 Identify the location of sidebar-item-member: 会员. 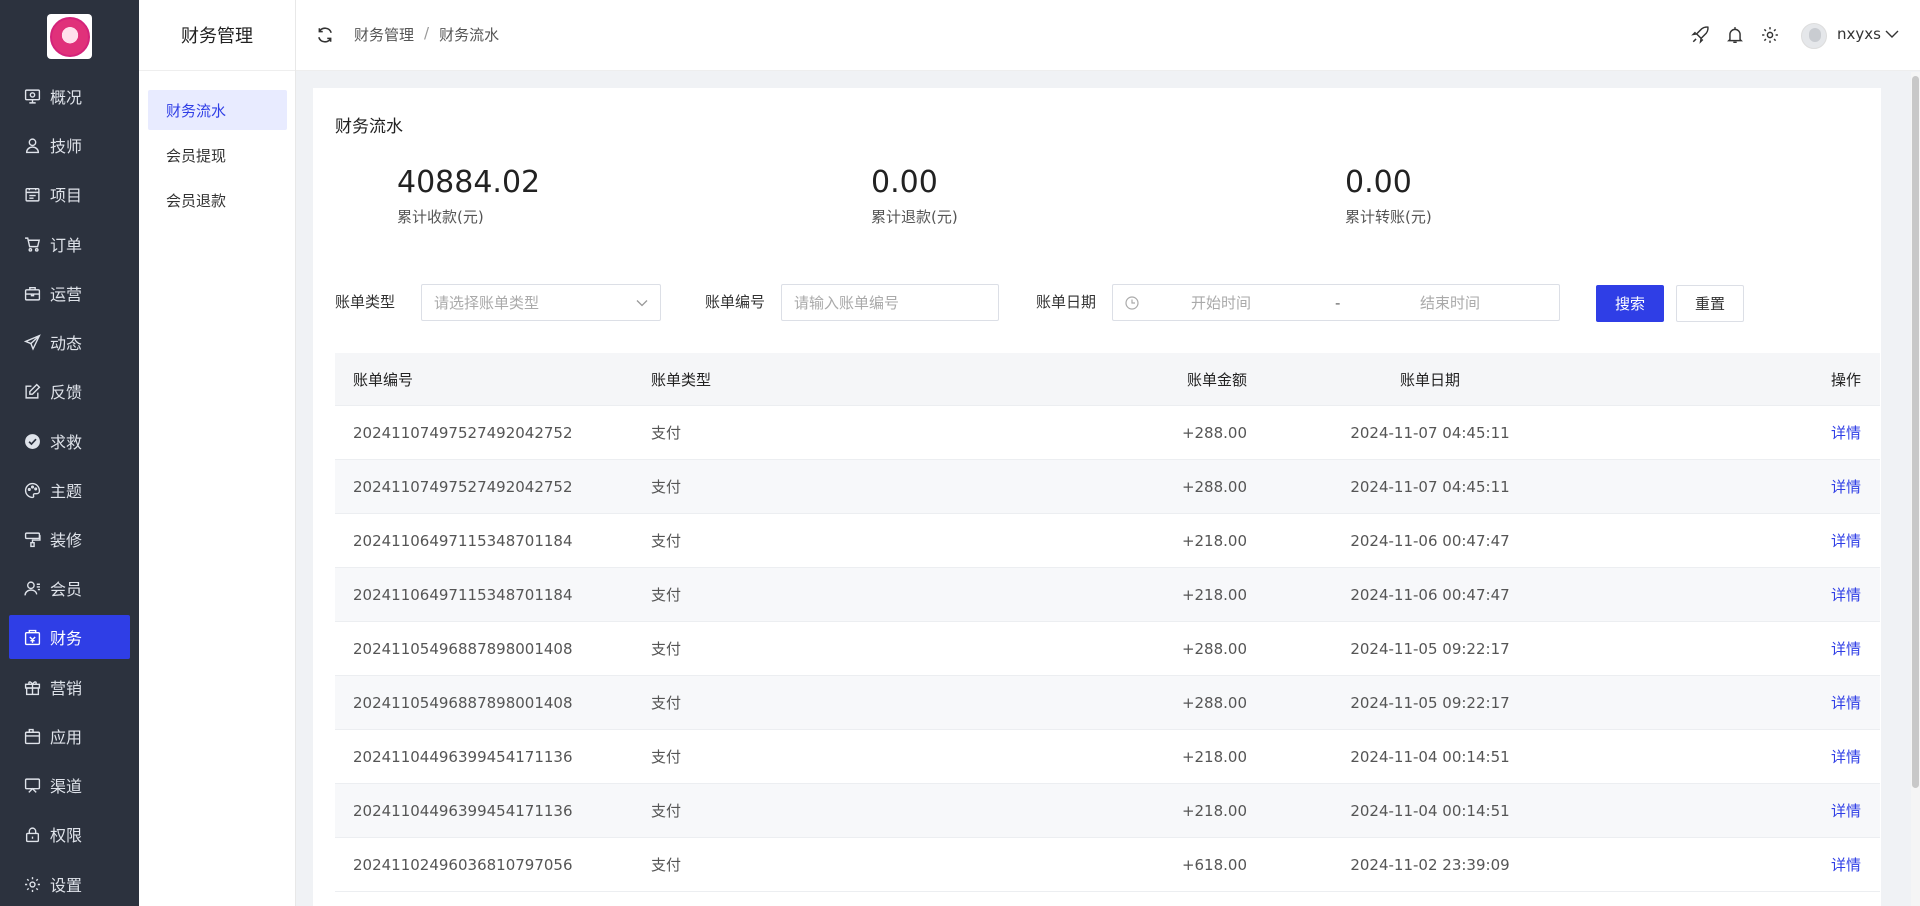
(69, 588).